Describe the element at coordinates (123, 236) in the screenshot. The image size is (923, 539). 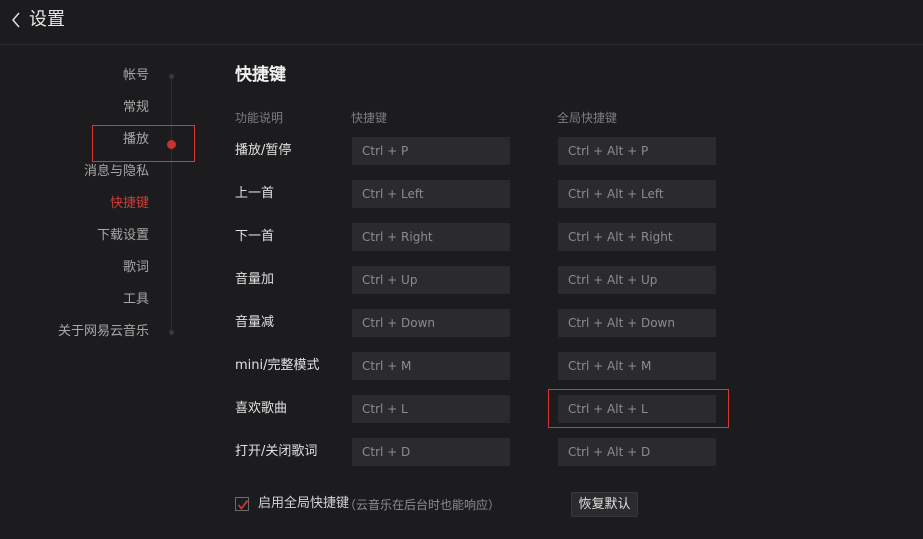
I see `nav-item-download-settings: 下载设置` at that location.